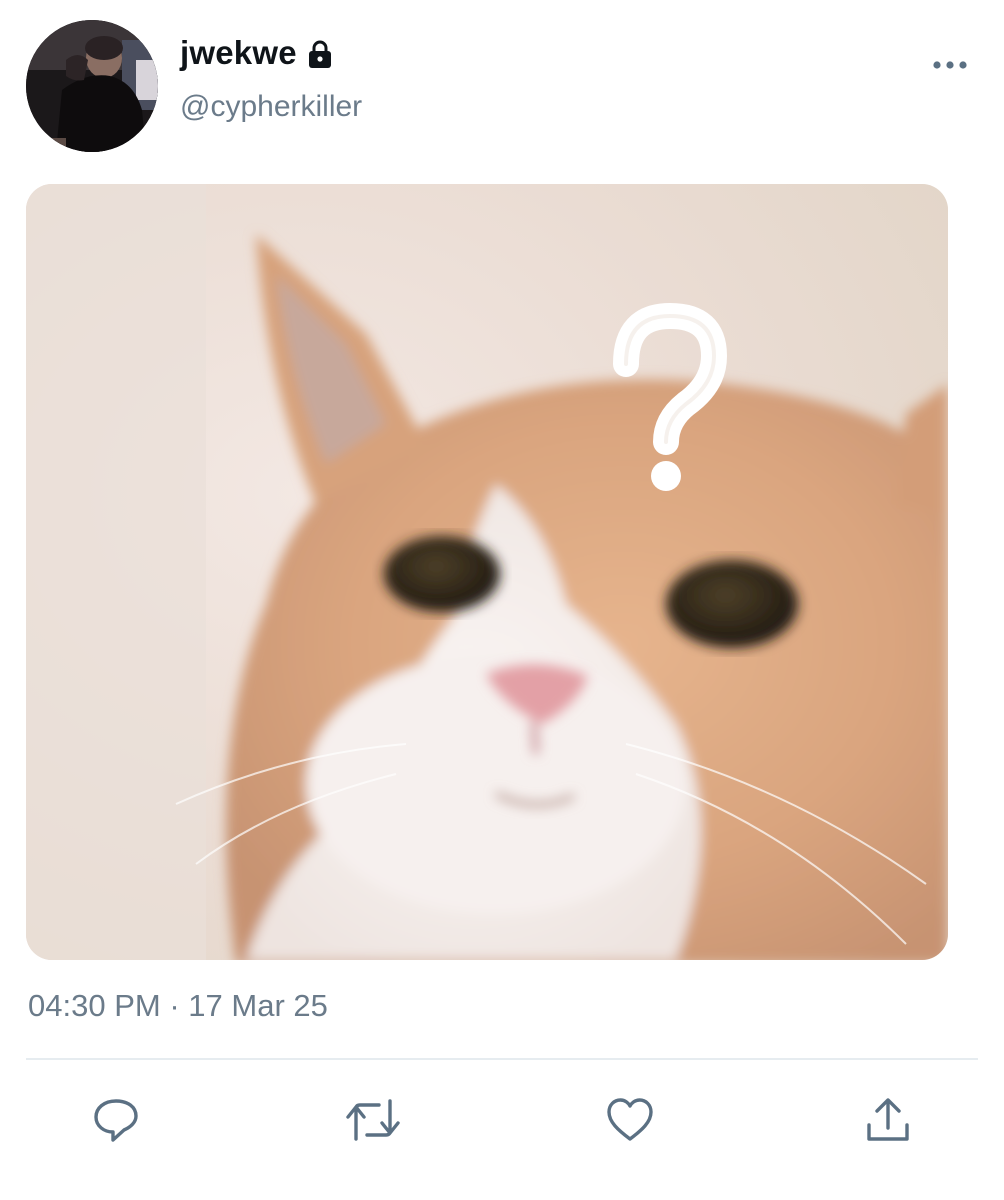 The width and height of the screenshot is (1004, 1200). What do you see at coordinates (320, 54) in the screenshot?
I see `lock-icon` at bounding box center [320, 54].